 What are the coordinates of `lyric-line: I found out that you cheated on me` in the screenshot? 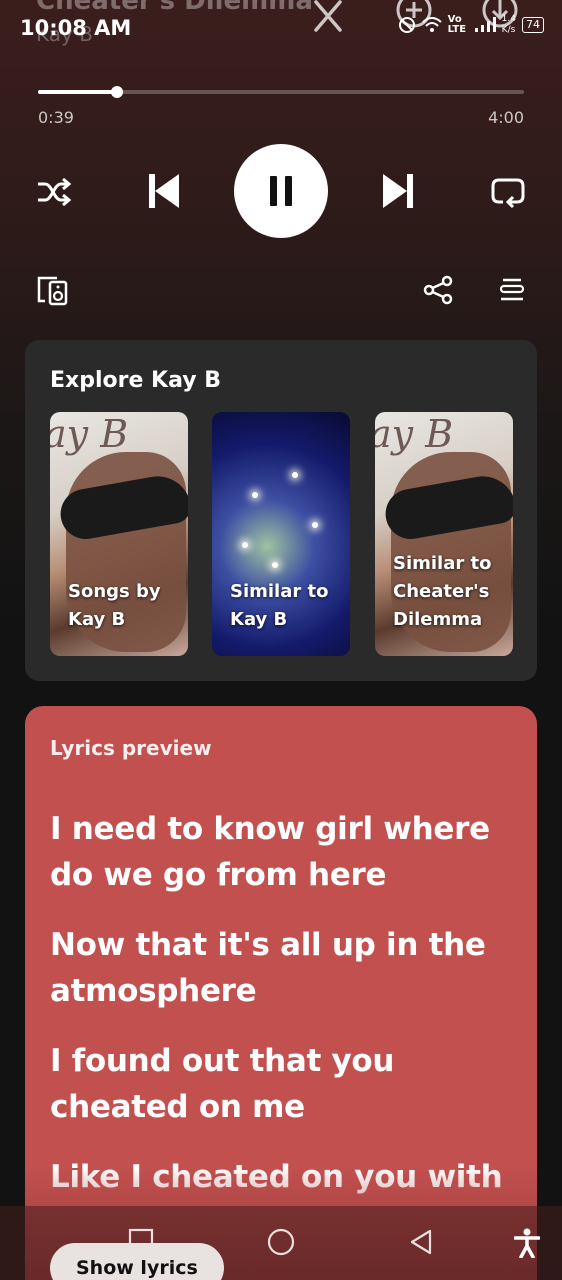 It's located at (222, 1084).